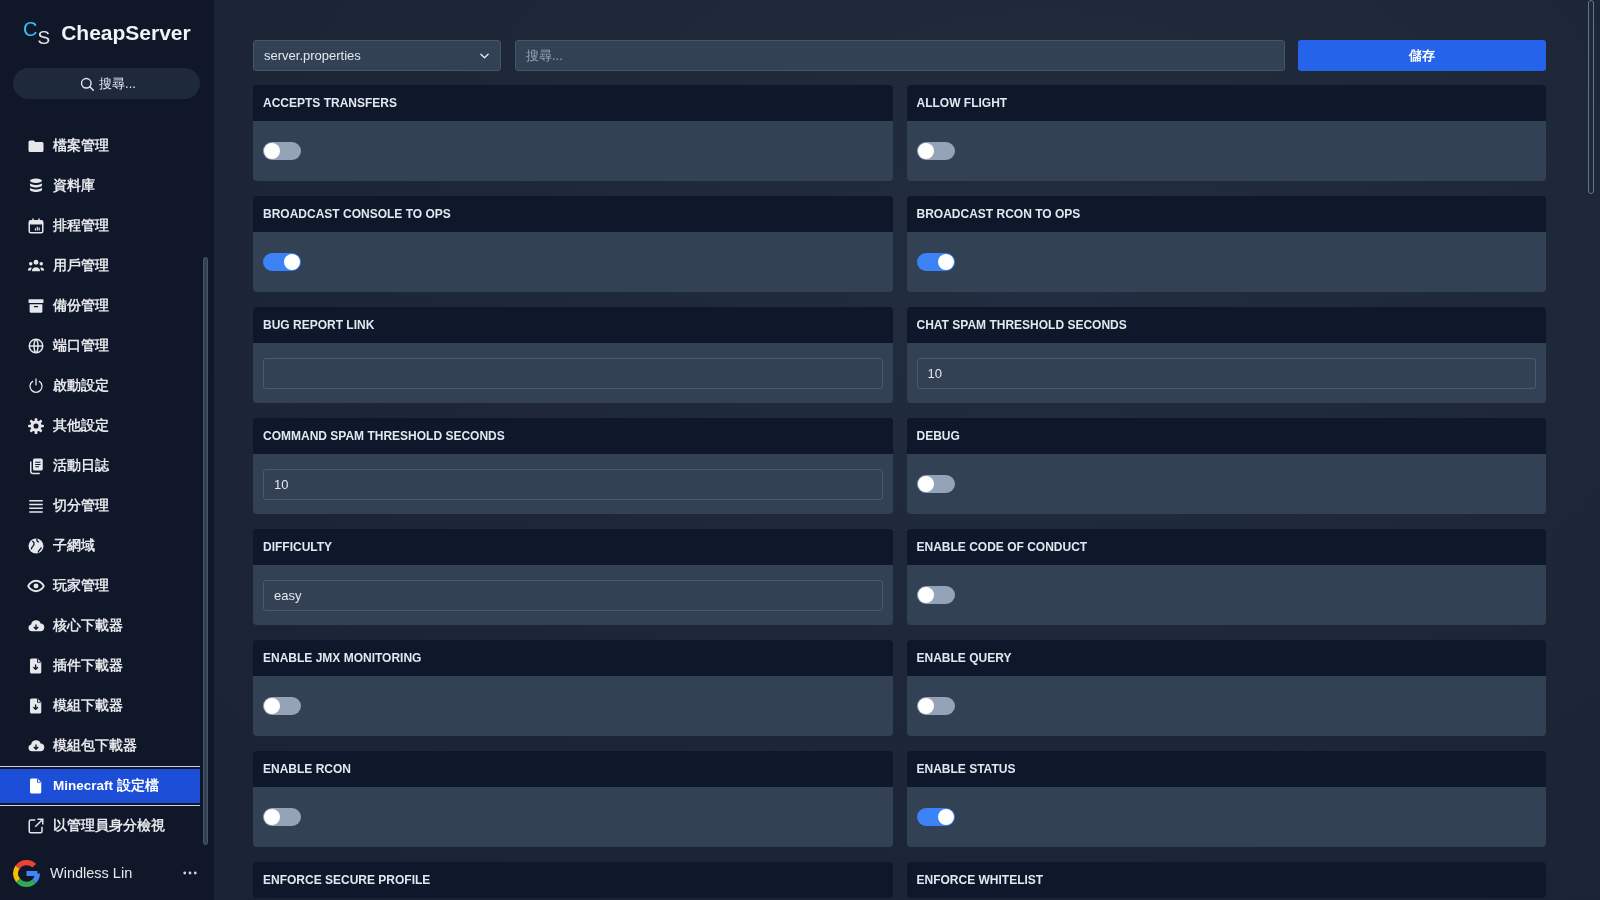 This screenshot has height=900, width=1600. Describe the element at coordinates (36, 346) in the screenshot. I see `globe-icon` at that location.